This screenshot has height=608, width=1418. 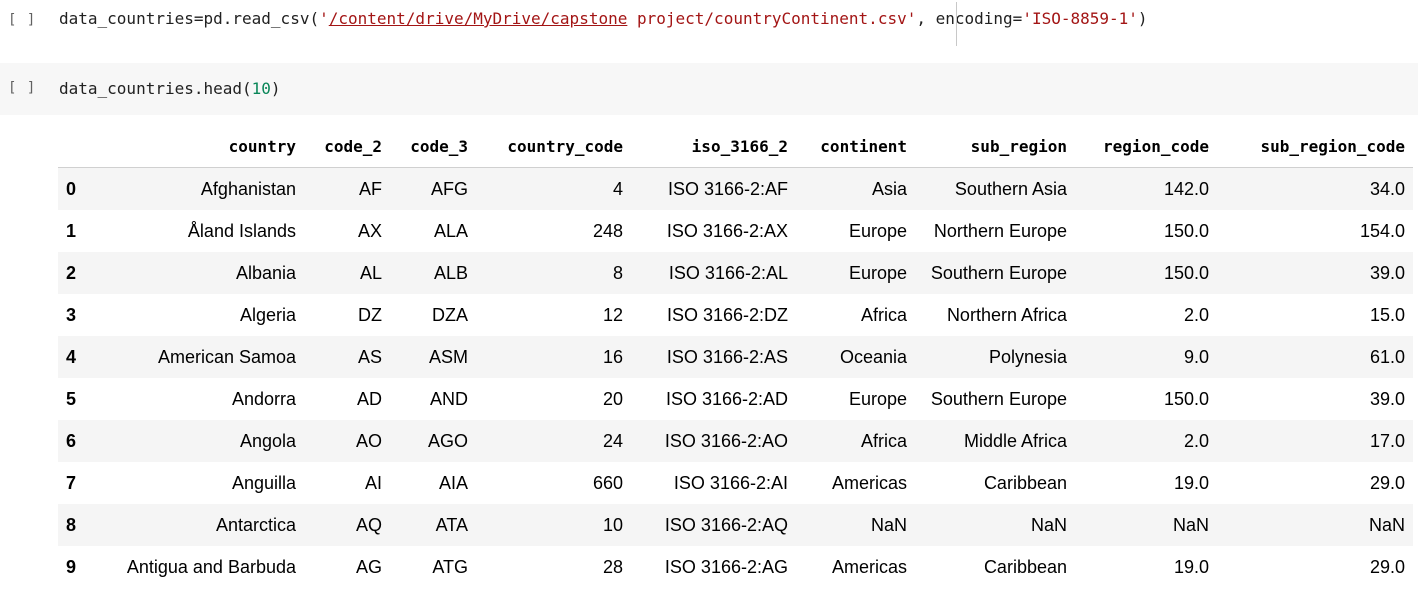 What do you see at coordinates (241, 230) in the screenshot?
I see `table-cell-country: Åland Islands` at bounding box center [241, 230].